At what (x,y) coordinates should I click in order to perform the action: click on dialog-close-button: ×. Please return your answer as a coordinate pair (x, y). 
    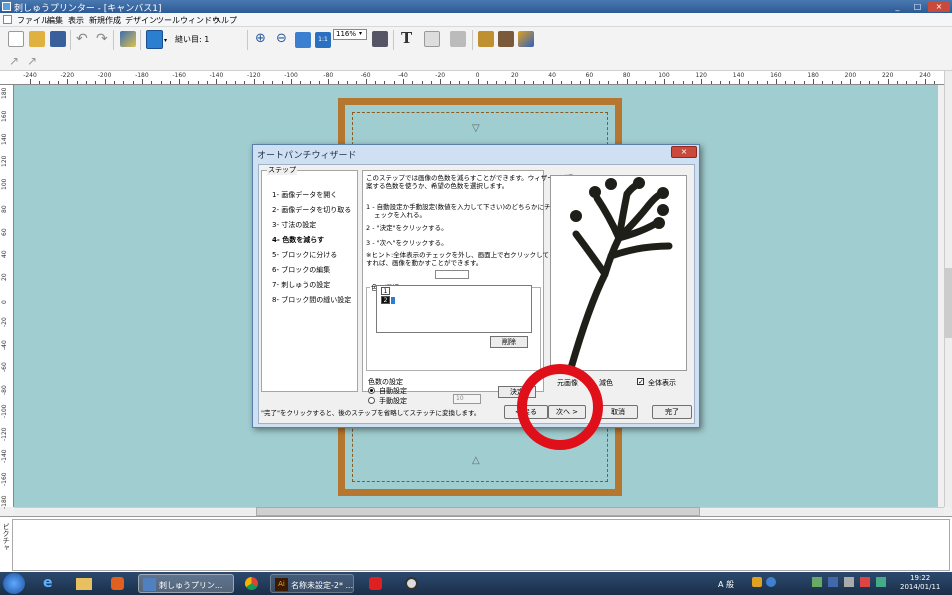
    Looking at the image, I should click on (684, 152).